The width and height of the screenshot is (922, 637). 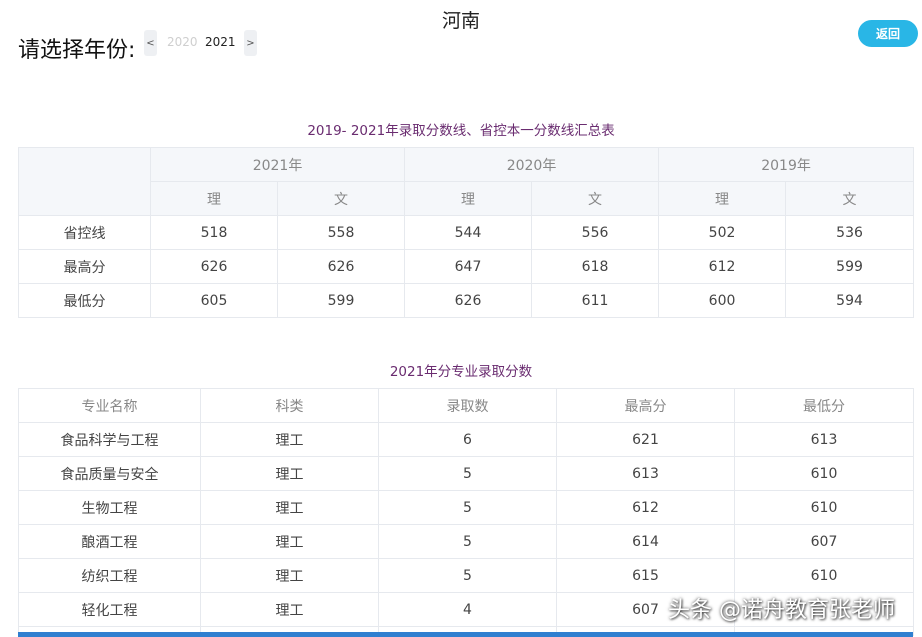 I want to click on bottom-scroll-bar, so click(x=465, y=634).